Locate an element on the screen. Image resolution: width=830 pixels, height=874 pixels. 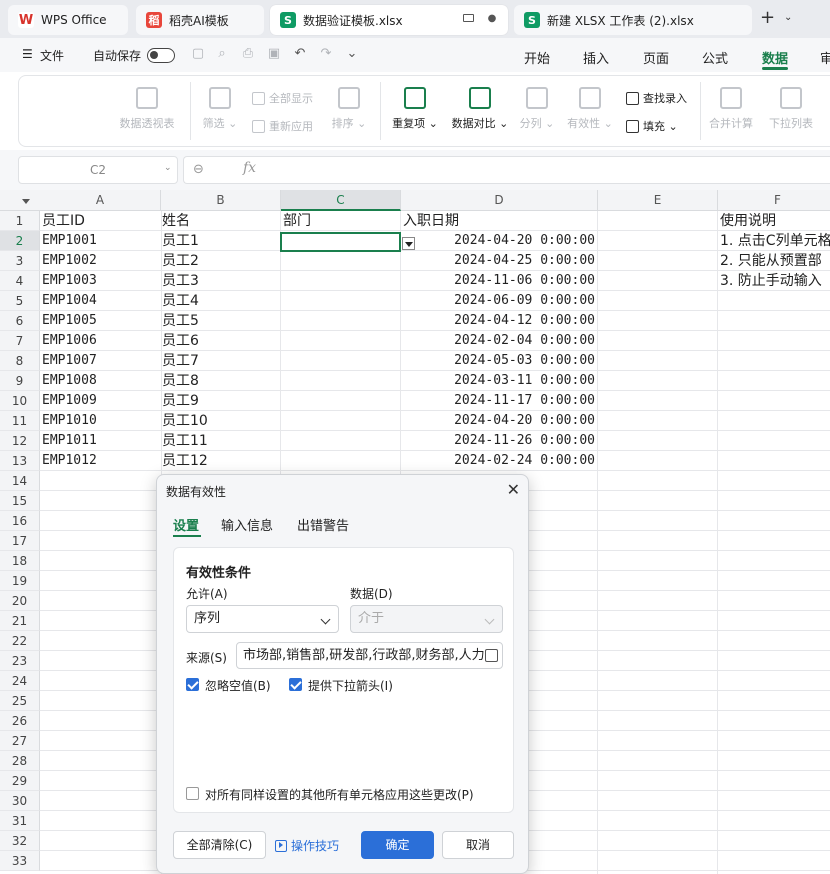
row-header: 8 is located at coordinates (20, 361).